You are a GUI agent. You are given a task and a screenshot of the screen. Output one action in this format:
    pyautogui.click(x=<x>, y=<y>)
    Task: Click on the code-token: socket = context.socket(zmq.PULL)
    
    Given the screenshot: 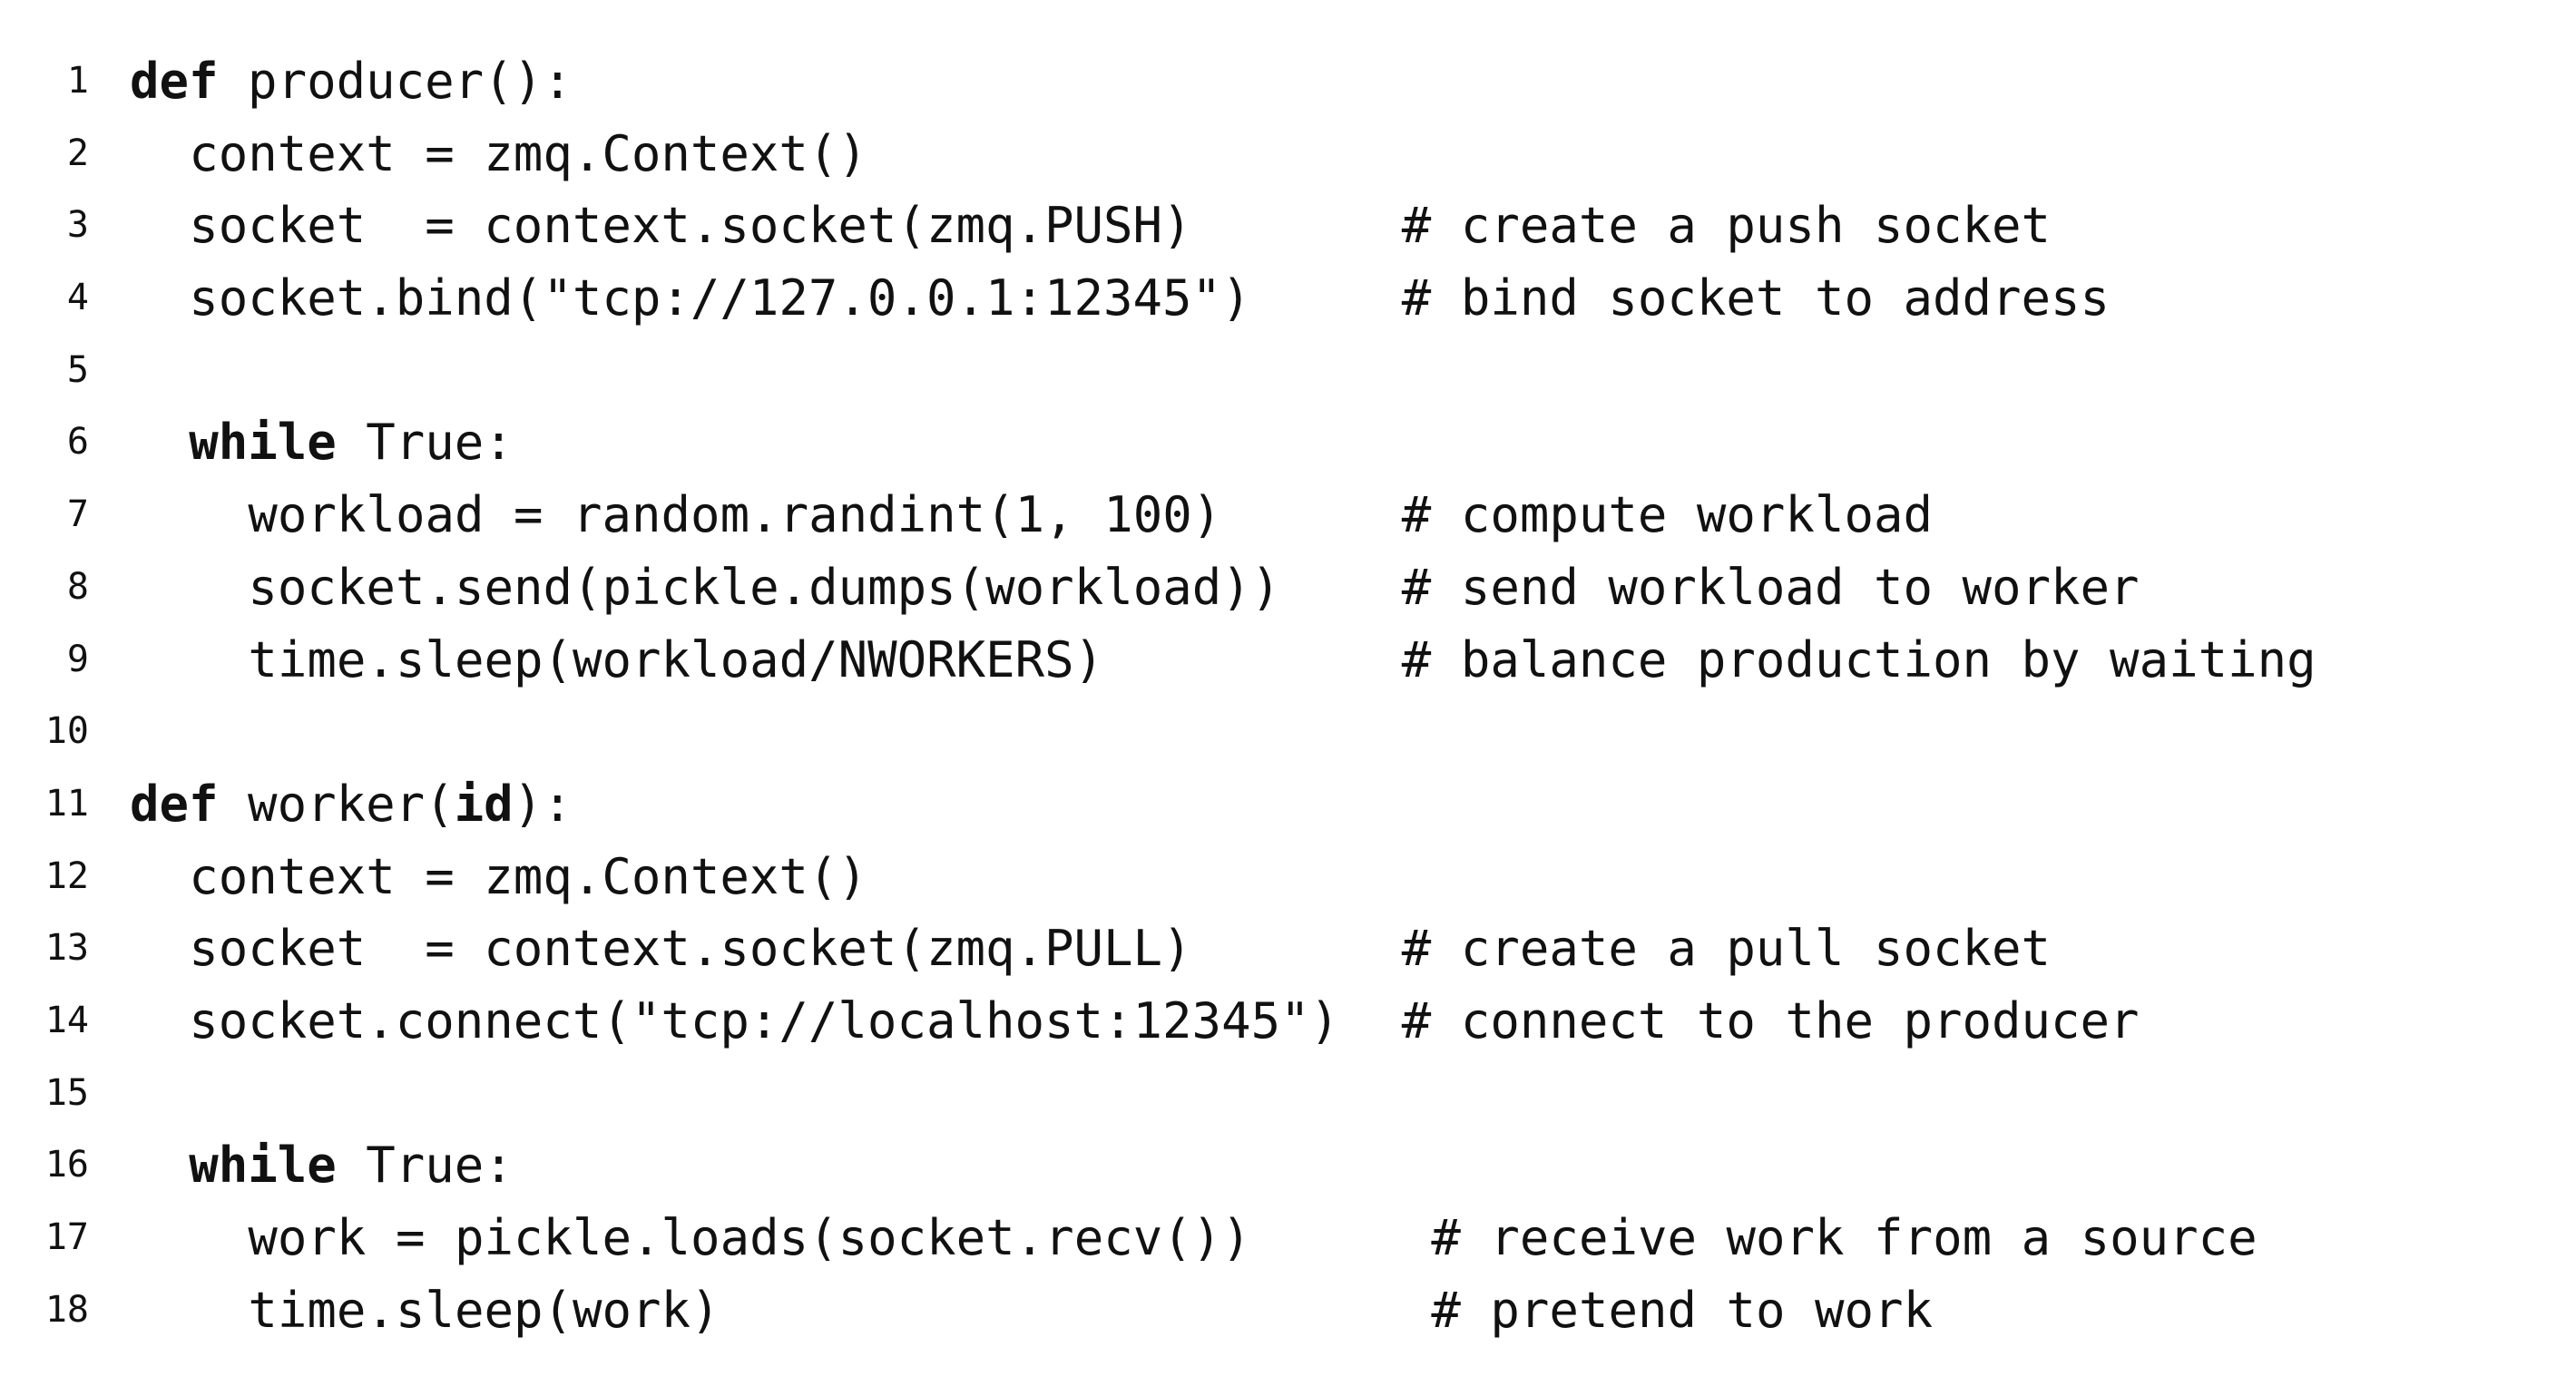 What is the action you would take?
    pyautogui.click(x=690, y=949)
    